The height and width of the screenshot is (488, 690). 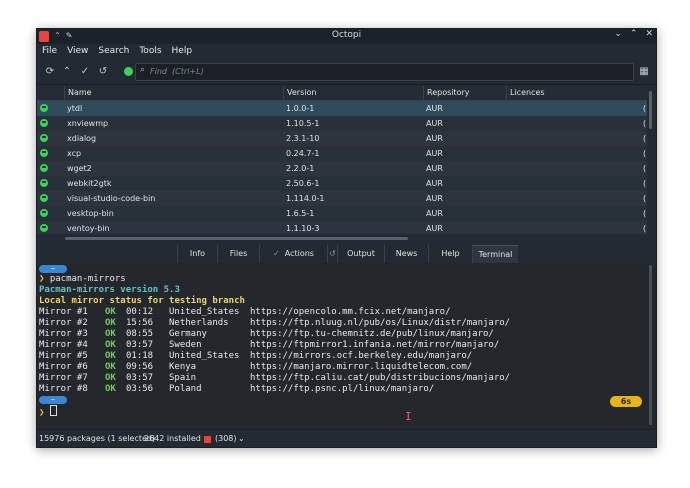 I want to click on search-input, so click(x=385, y=71).